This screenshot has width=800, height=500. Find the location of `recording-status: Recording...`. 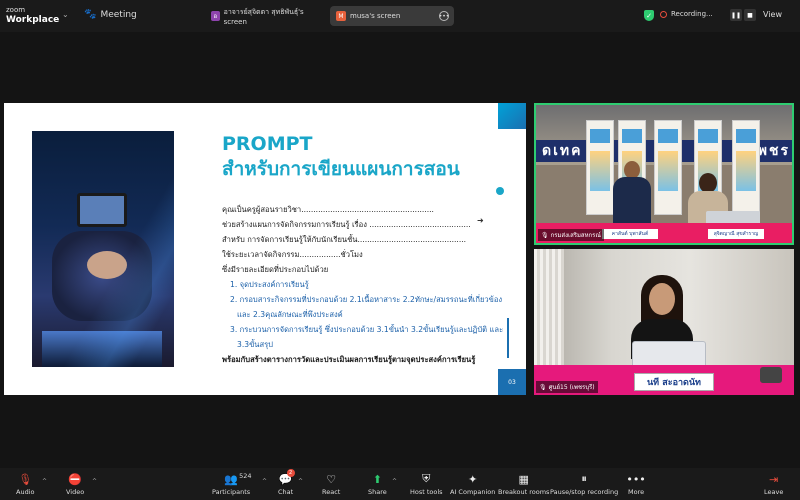

recording-status: Recording... is located at coordinates (686, 14).